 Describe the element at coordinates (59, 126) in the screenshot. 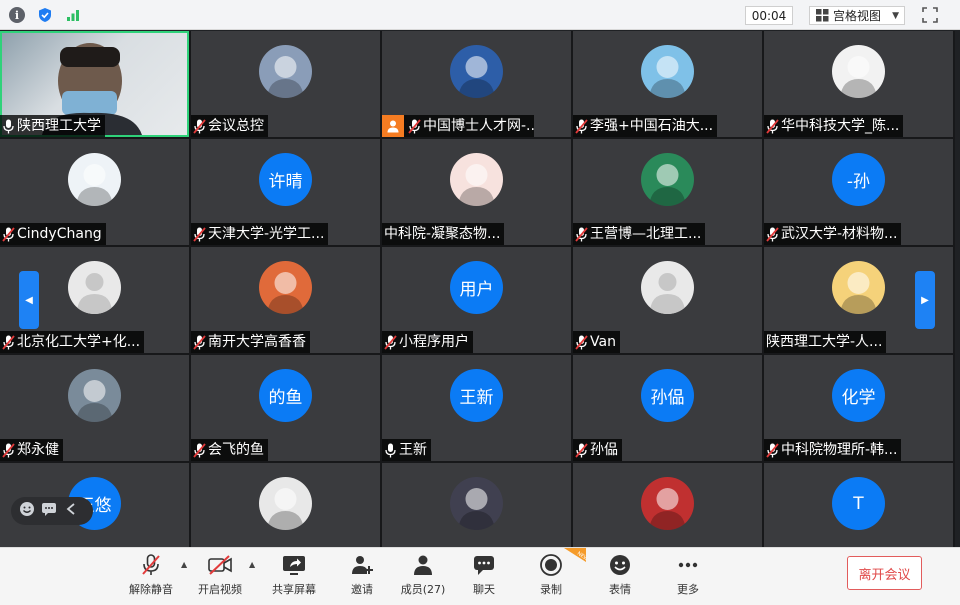

I see `participant-name: 陕西理工大学` at that location.